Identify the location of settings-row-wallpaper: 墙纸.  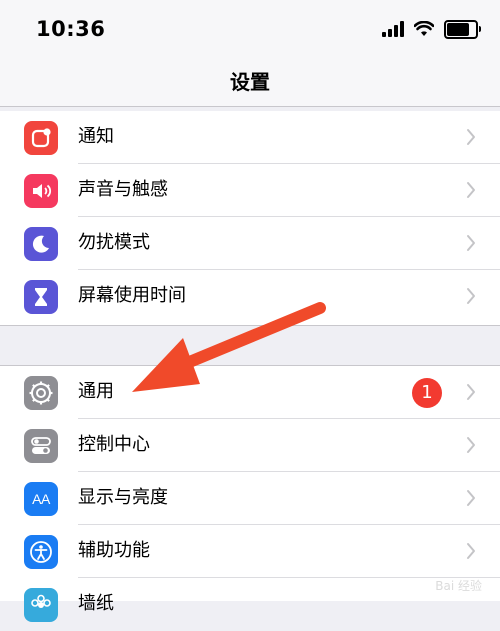
(250, 604).